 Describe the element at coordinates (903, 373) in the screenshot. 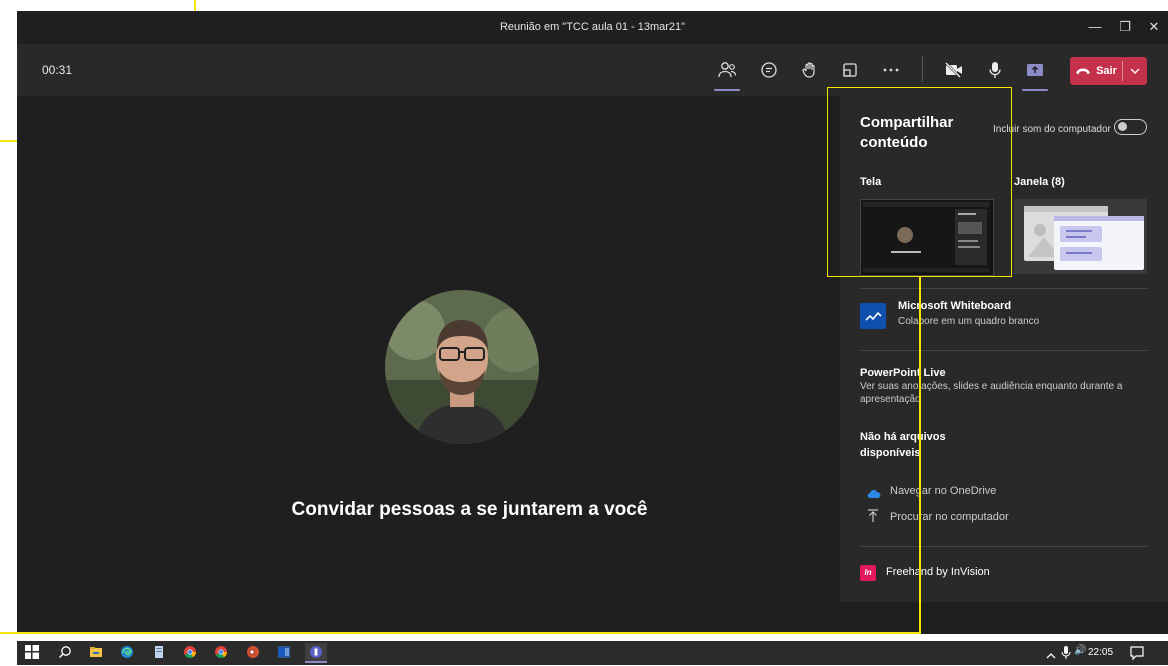

I see `powerpoint-live-title: PowerPoint Live` at that location.